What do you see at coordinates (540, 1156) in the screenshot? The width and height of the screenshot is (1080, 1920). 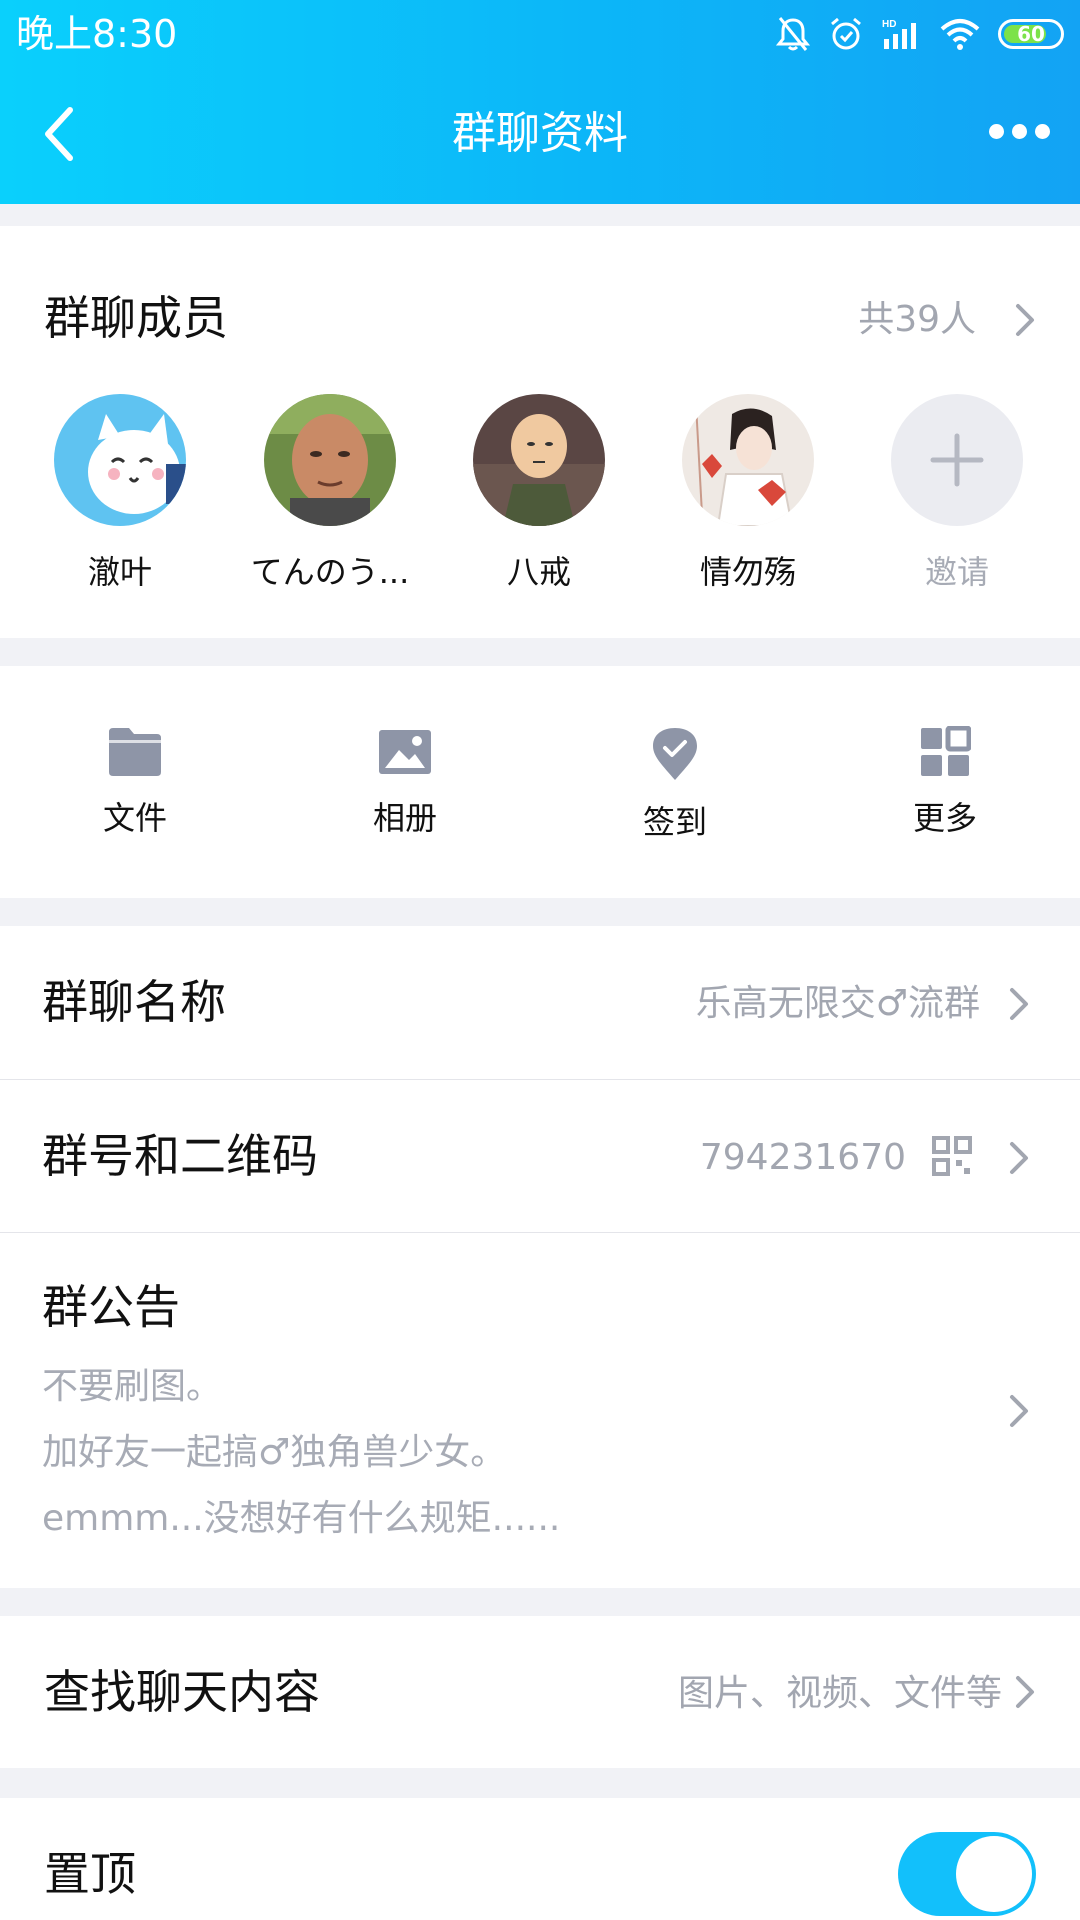 I see `group-number-row: 群号和二维码 794231670` at bounding box center [540, 1156].